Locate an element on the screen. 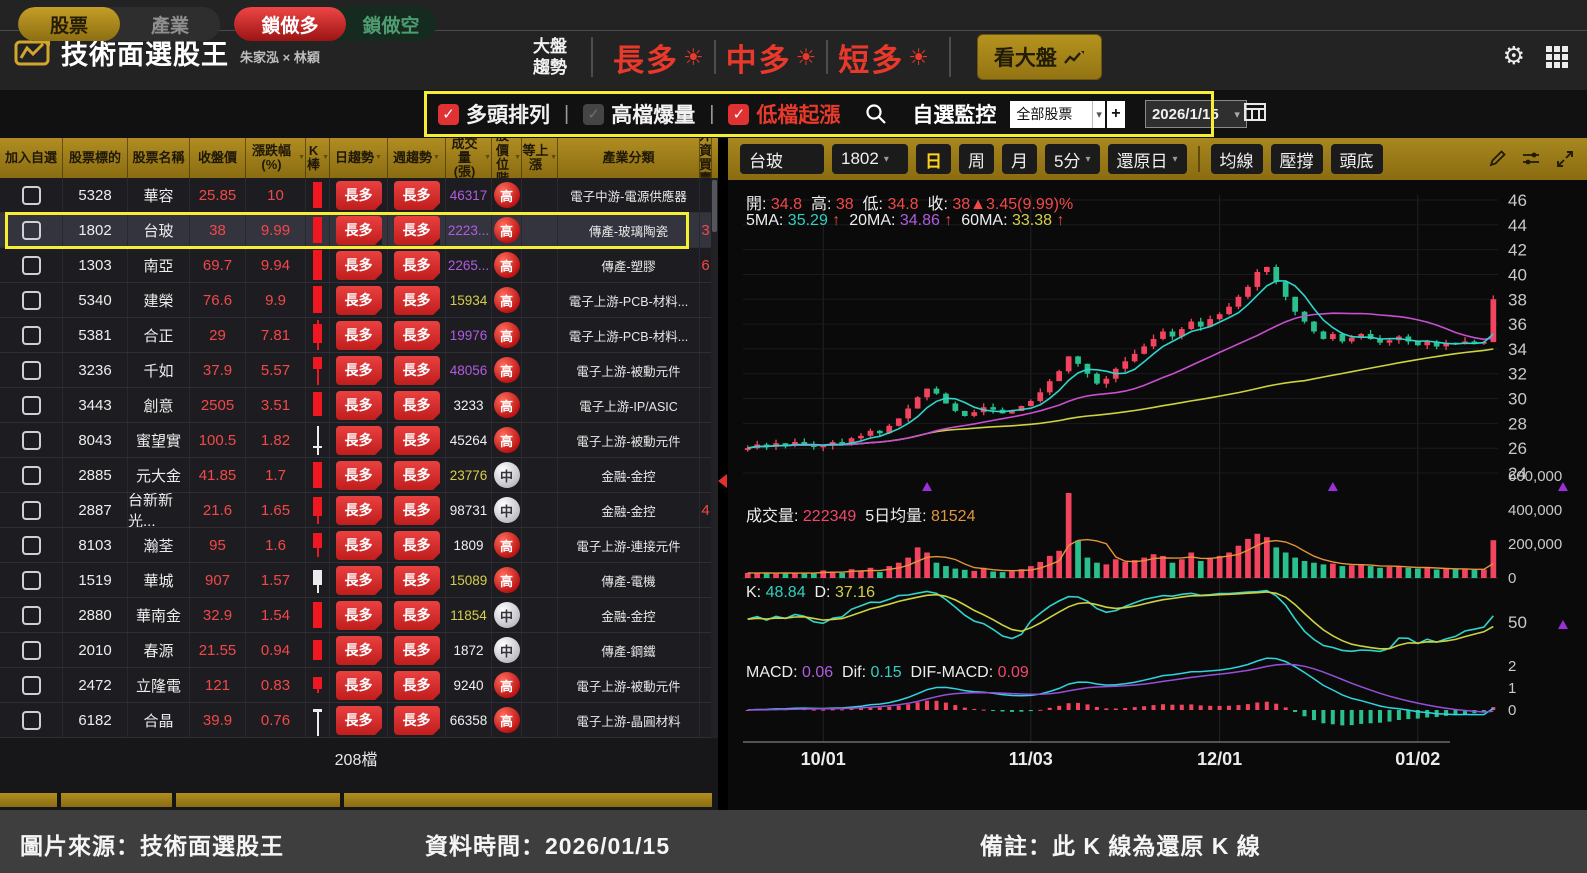  day-trend-badge: 長多 is located at coordinates (358, 510).